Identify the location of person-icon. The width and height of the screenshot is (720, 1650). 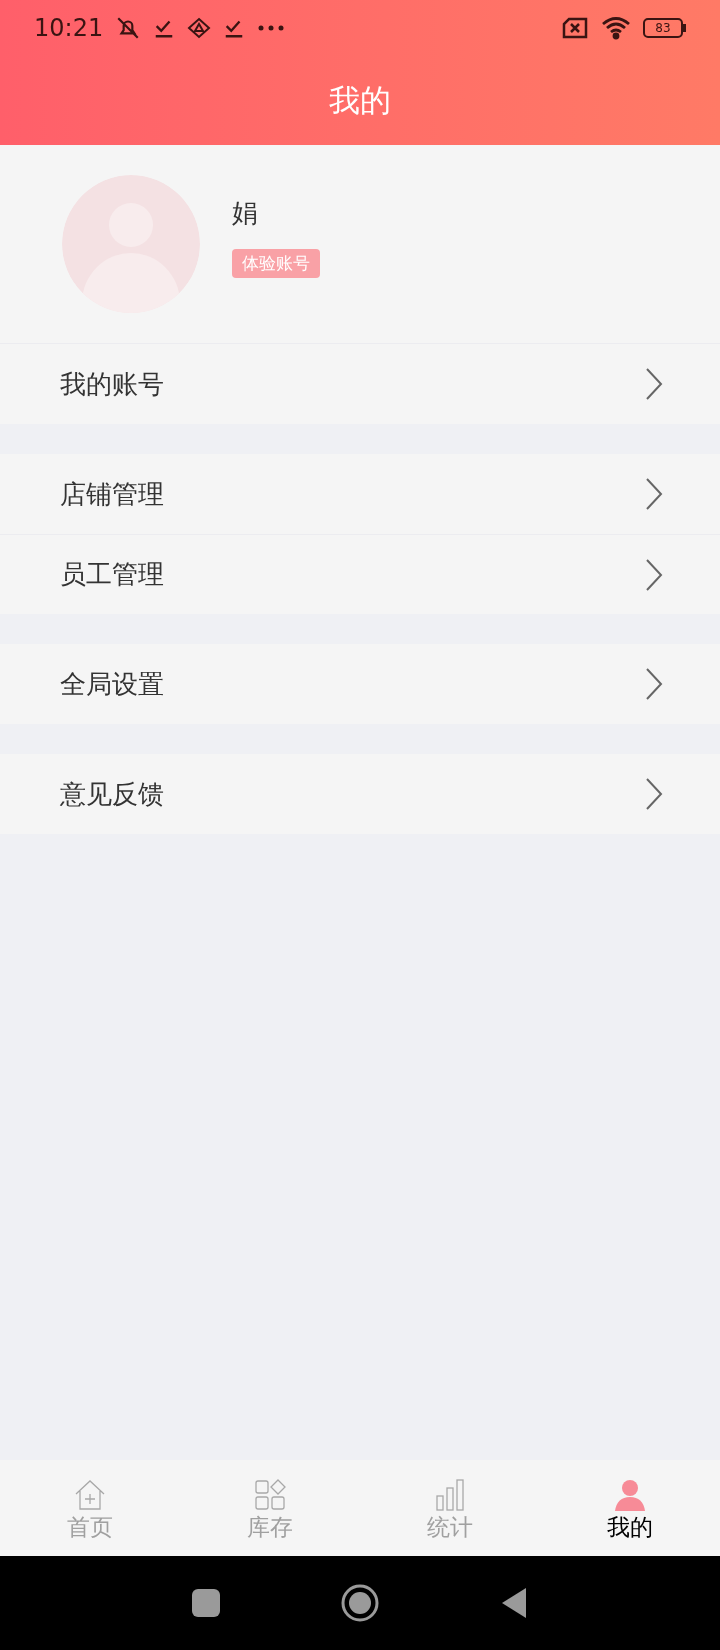
(630, 1494).